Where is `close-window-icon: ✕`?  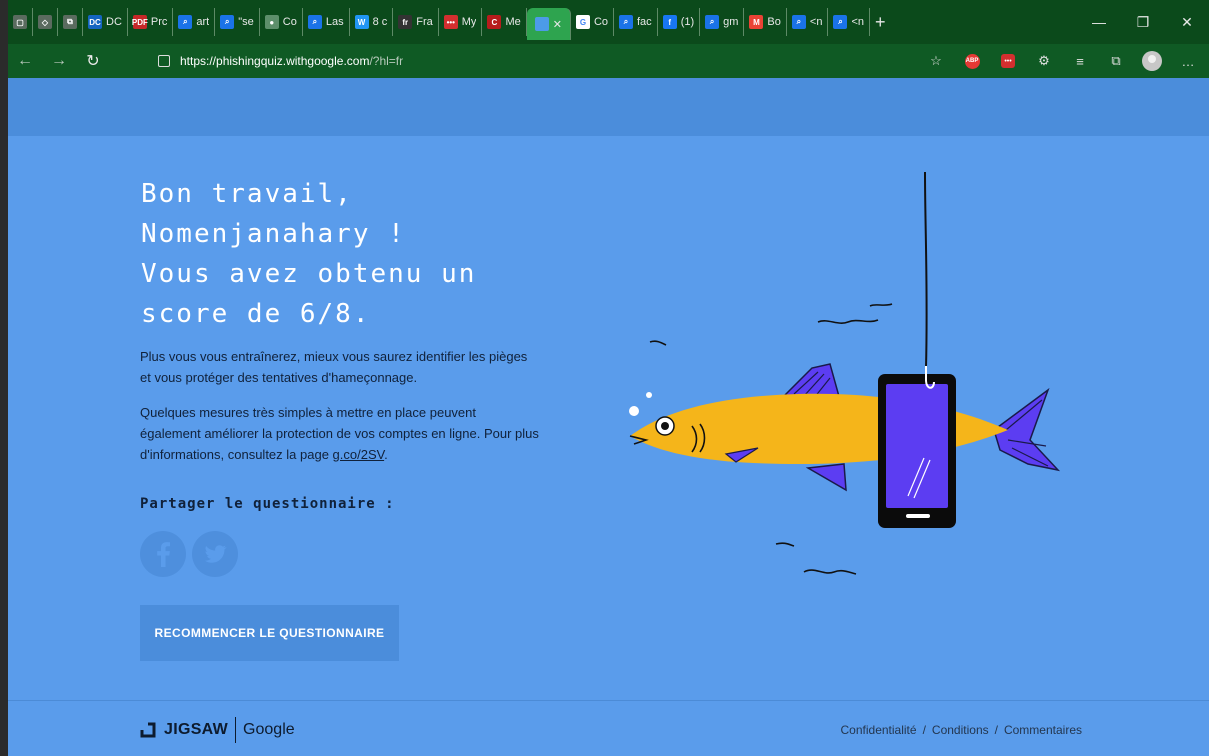 close-window-icon: ✕ is located at coordinates (1187, 22).